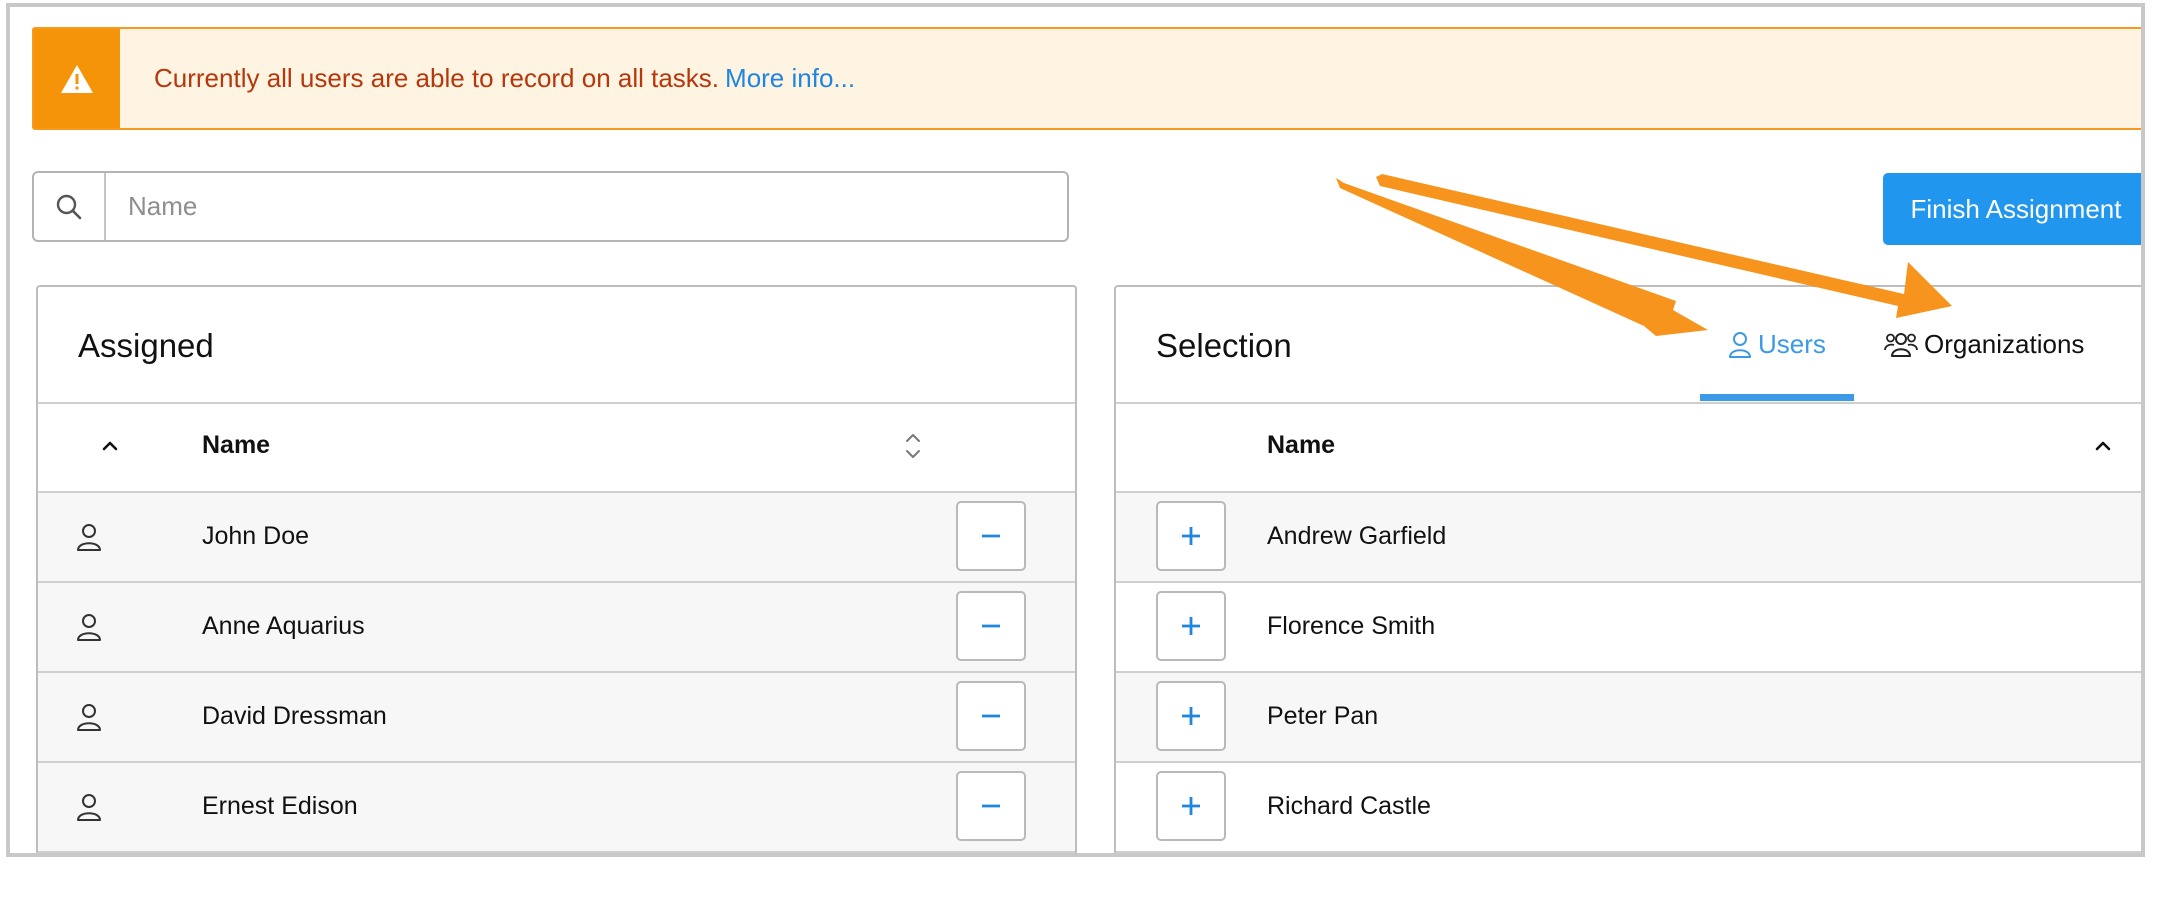 This screenshot has width=2162, height=902. I want to click on arrow-to-organizations-tab, so click(1664, 246).